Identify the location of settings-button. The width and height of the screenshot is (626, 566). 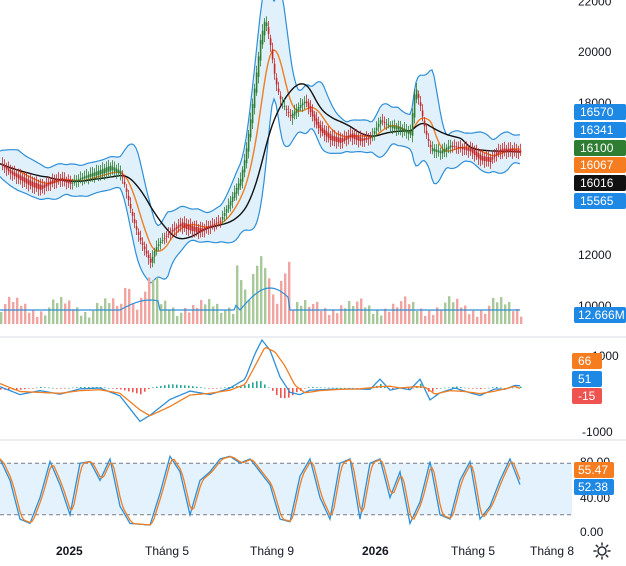
(602, 551).